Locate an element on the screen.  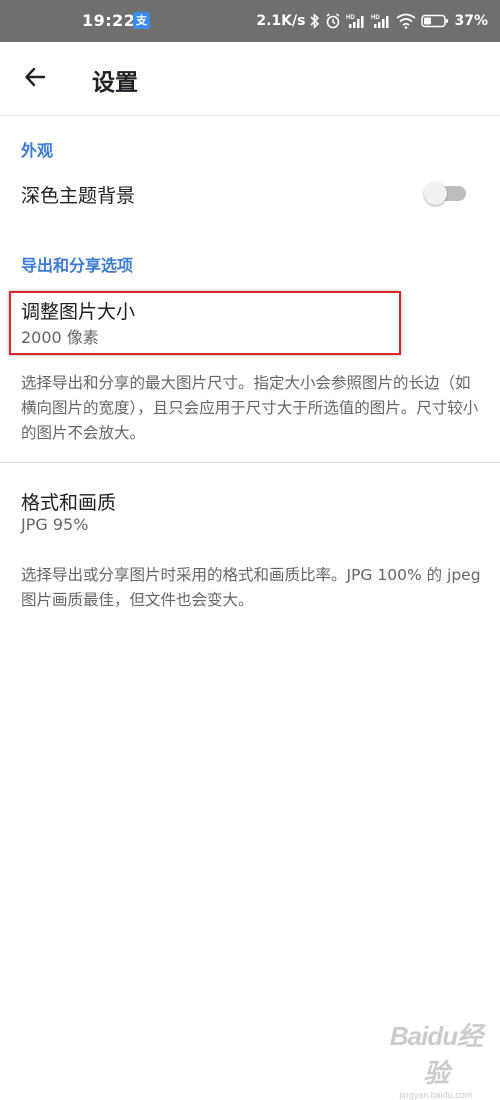
status-indicators: 2.1K/s HD HD 37% is located at coordinates (372, 21).